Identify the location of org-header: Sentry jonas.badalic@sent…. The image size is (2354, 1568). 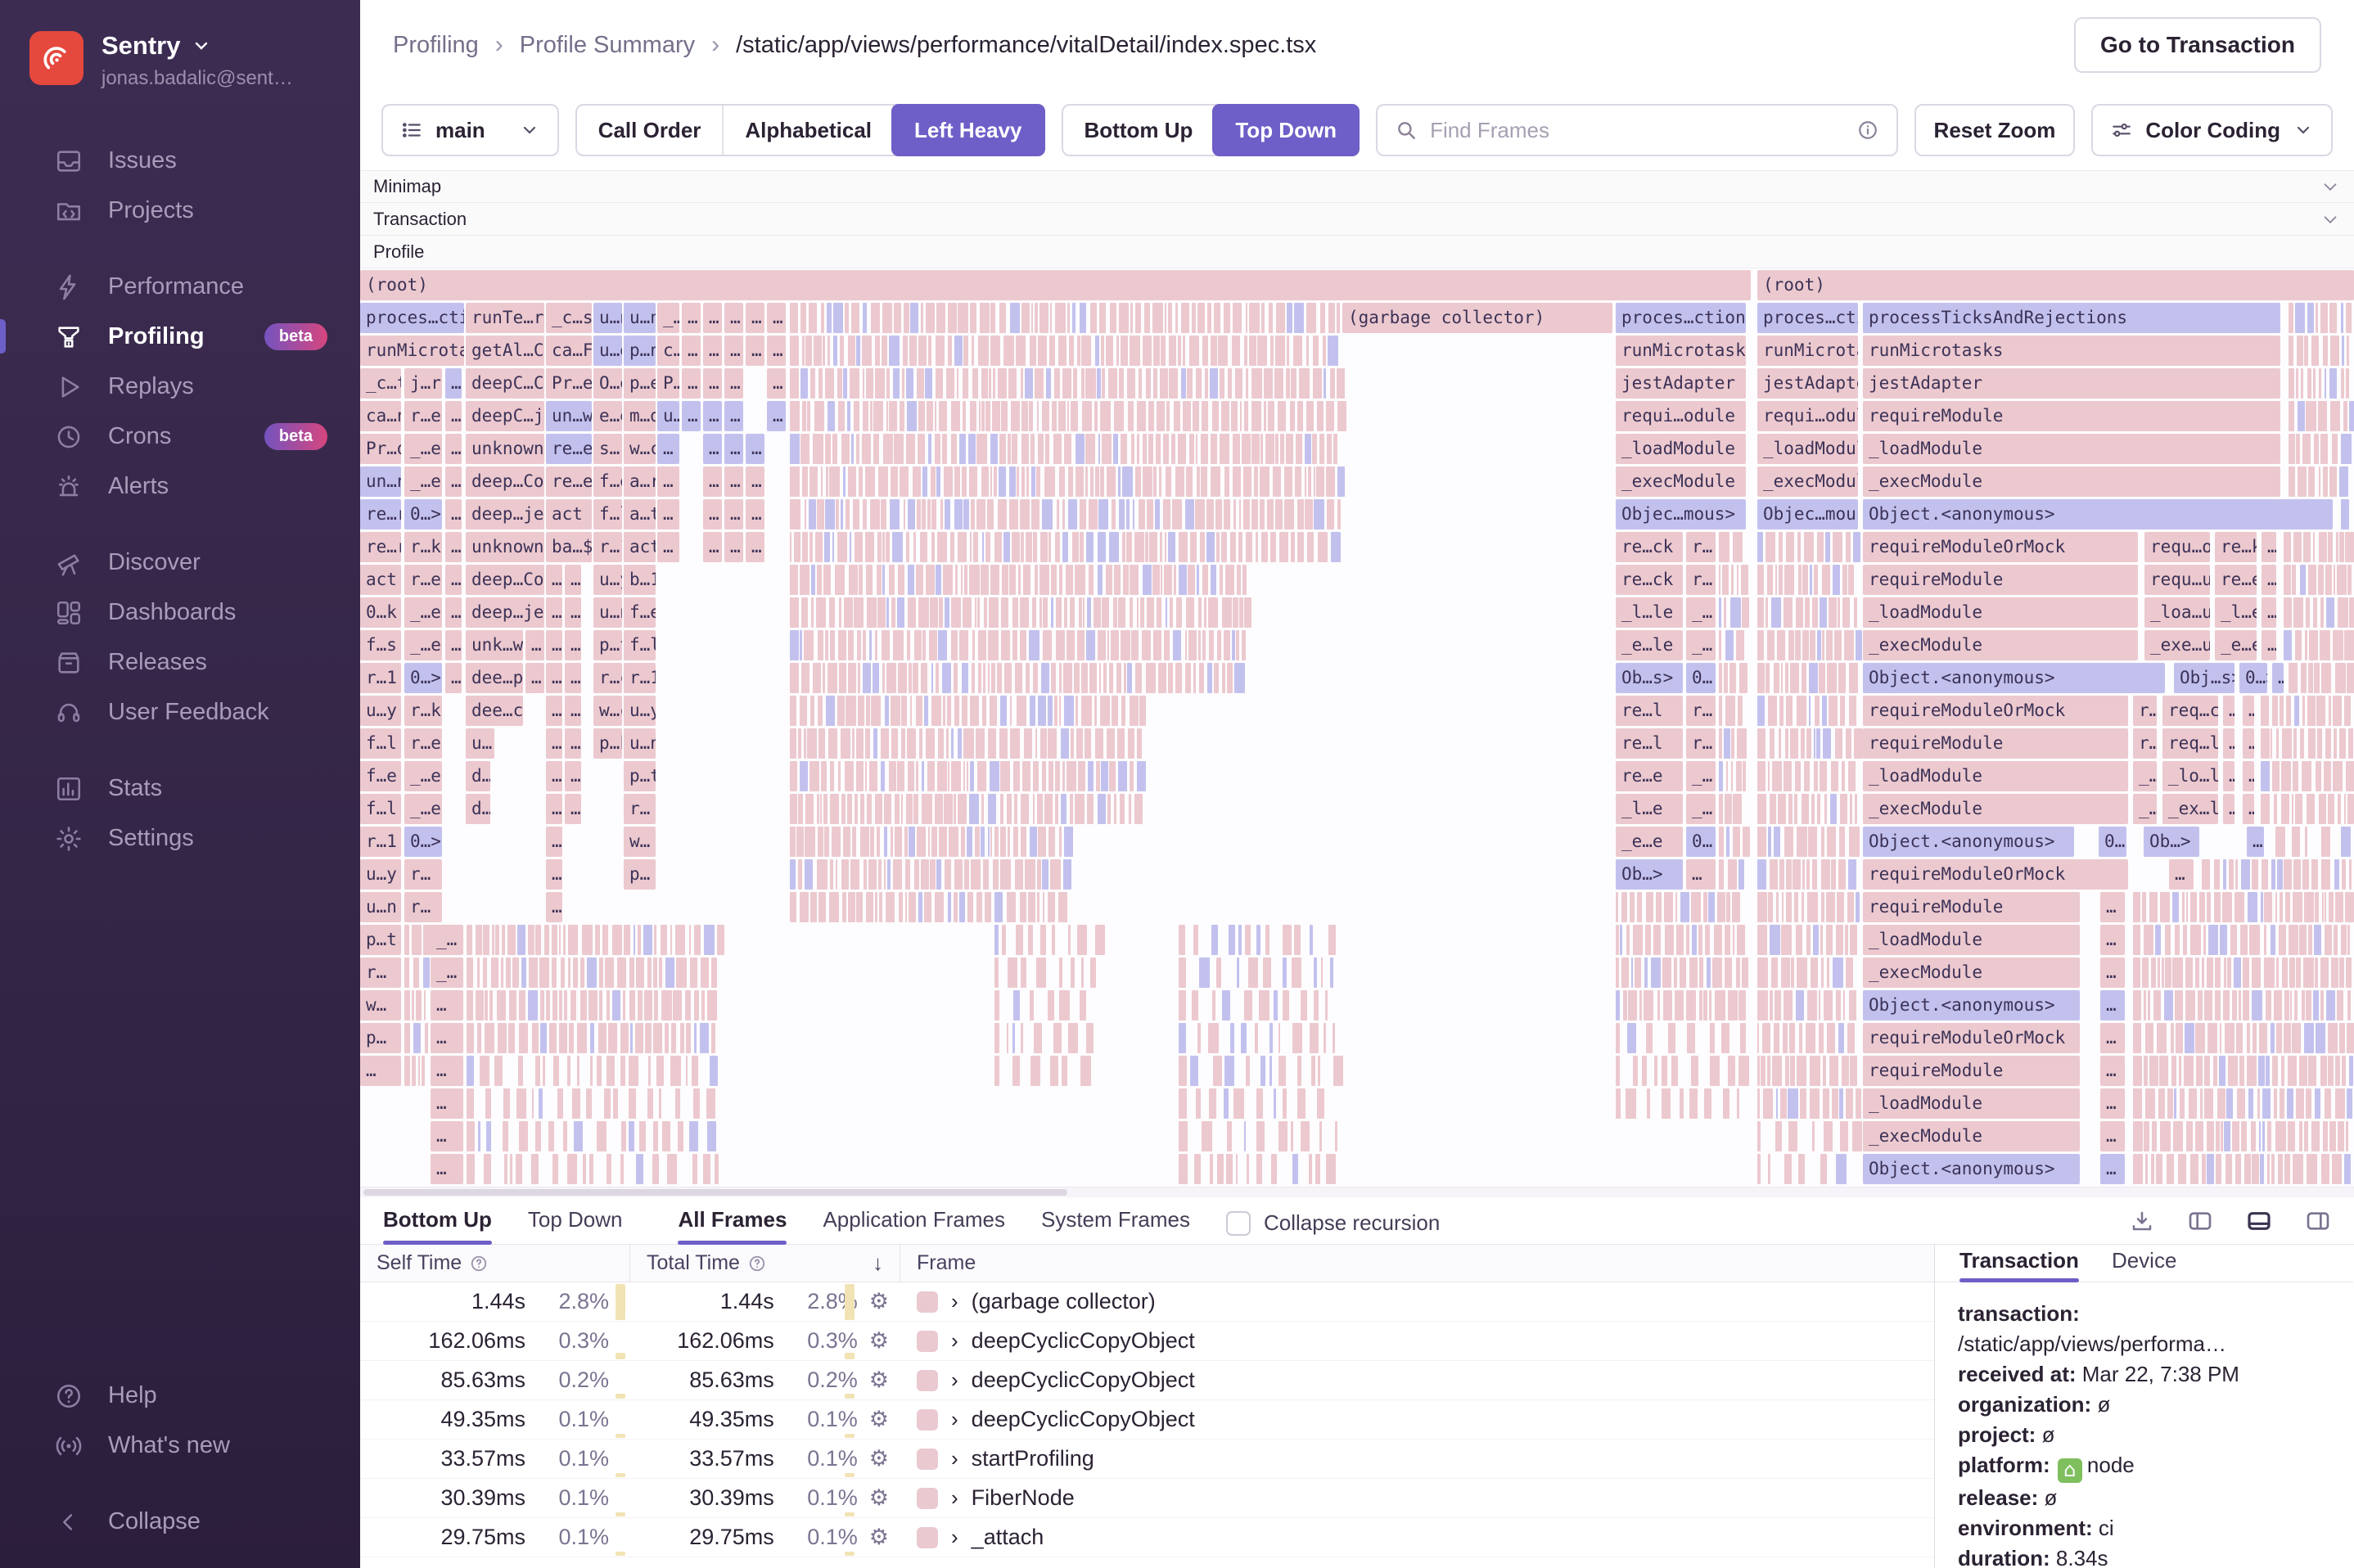
(180, 45).